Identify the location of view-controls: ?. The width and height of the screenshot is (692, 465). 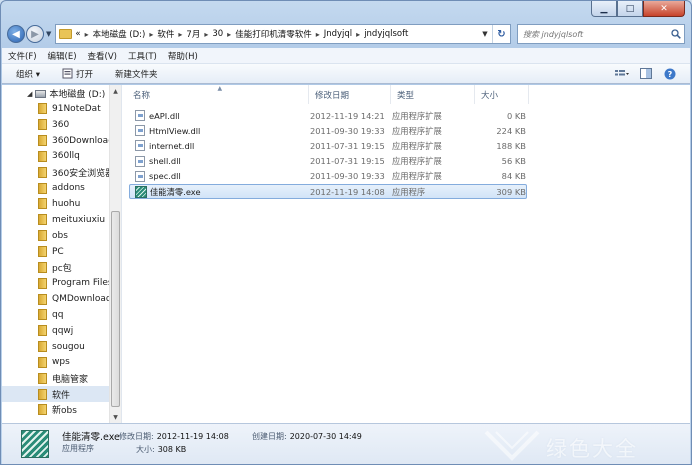
(642, 74).